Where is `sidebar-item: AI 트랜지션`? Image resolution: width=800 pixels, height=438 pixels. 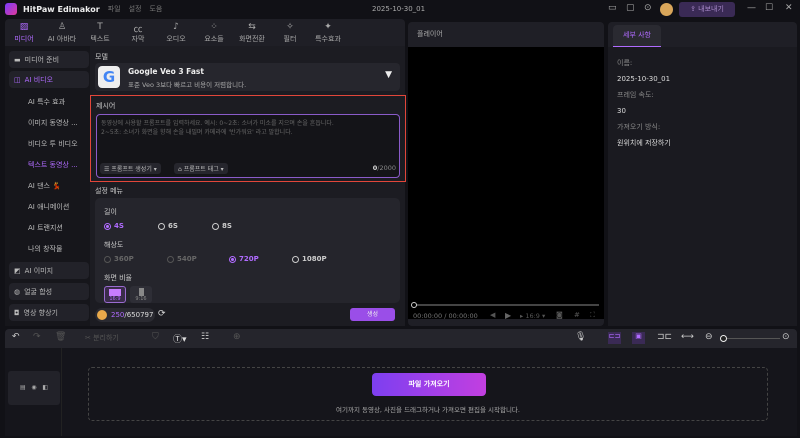
sidebar-item: AI 트랜지션 is located at coordinates (49, 227).